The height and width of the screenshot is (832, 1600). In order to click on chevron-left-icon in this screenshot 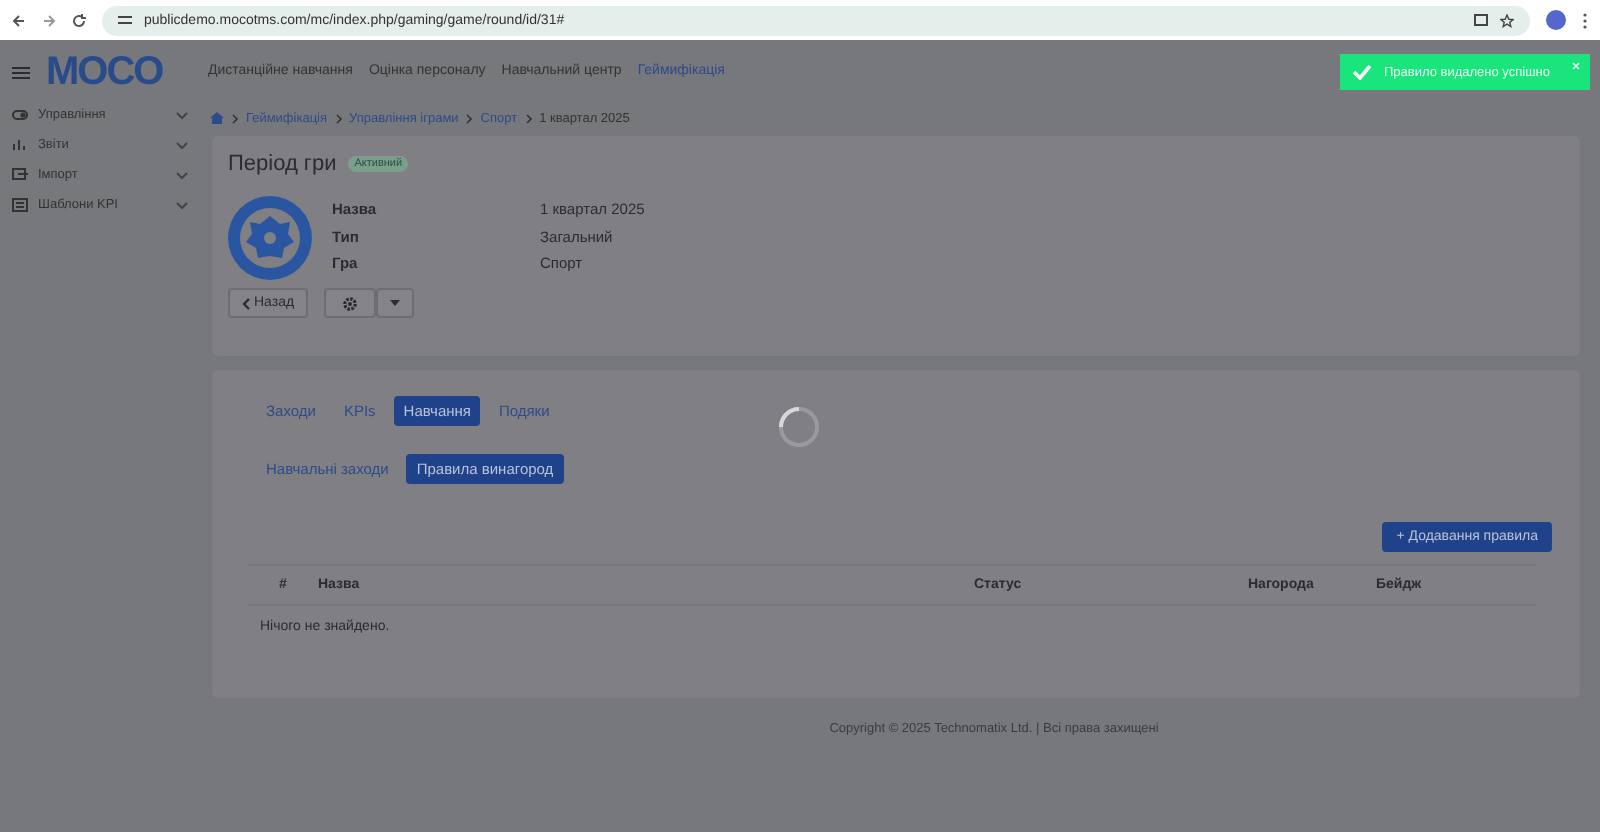, I will do `click(246, 303)`.